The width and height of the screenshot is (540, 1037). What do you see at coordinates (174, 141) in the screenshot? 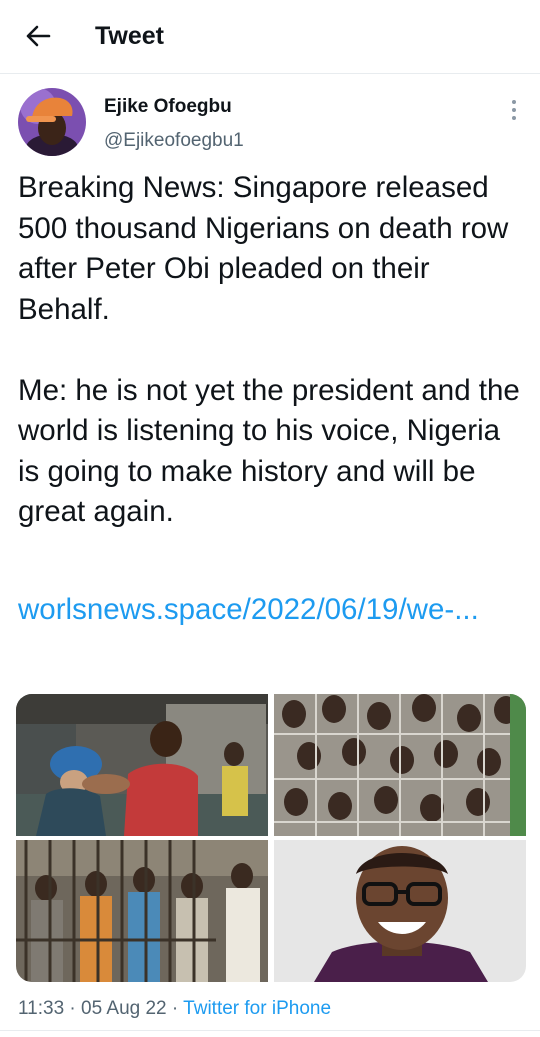
I see `author-handle: @Ejikeofoegbu1` at bounding box center [174, 141].